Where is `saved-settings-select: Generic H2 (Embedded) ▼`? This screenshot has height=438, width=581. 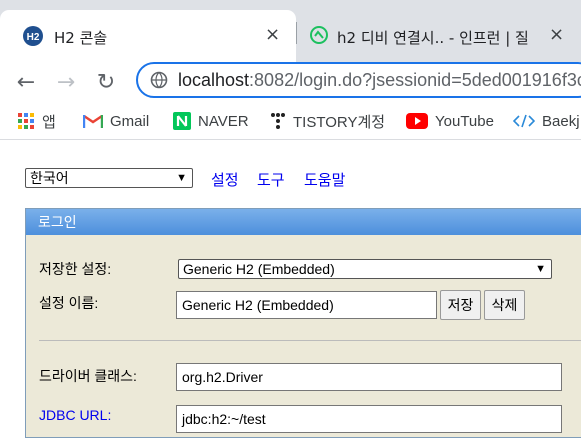
saved-settings-select: Generic H2 (Embedded) ▼ is located at coordinates (365, 269).